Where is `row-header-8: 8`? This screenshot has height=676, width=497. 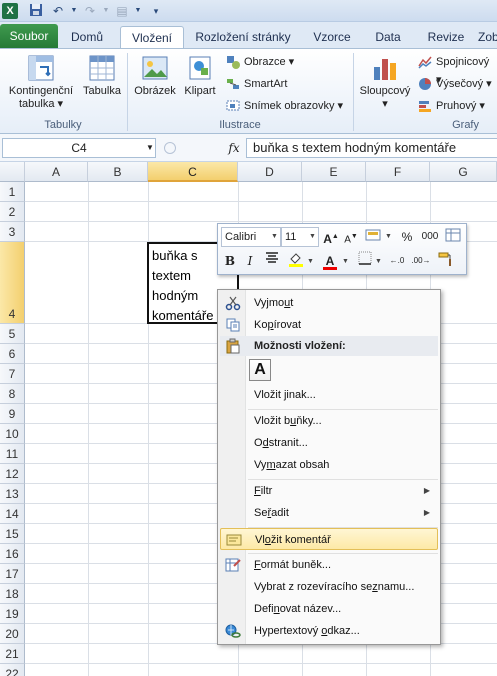 row-header-8: 8 is located at coordinates (12, 394).